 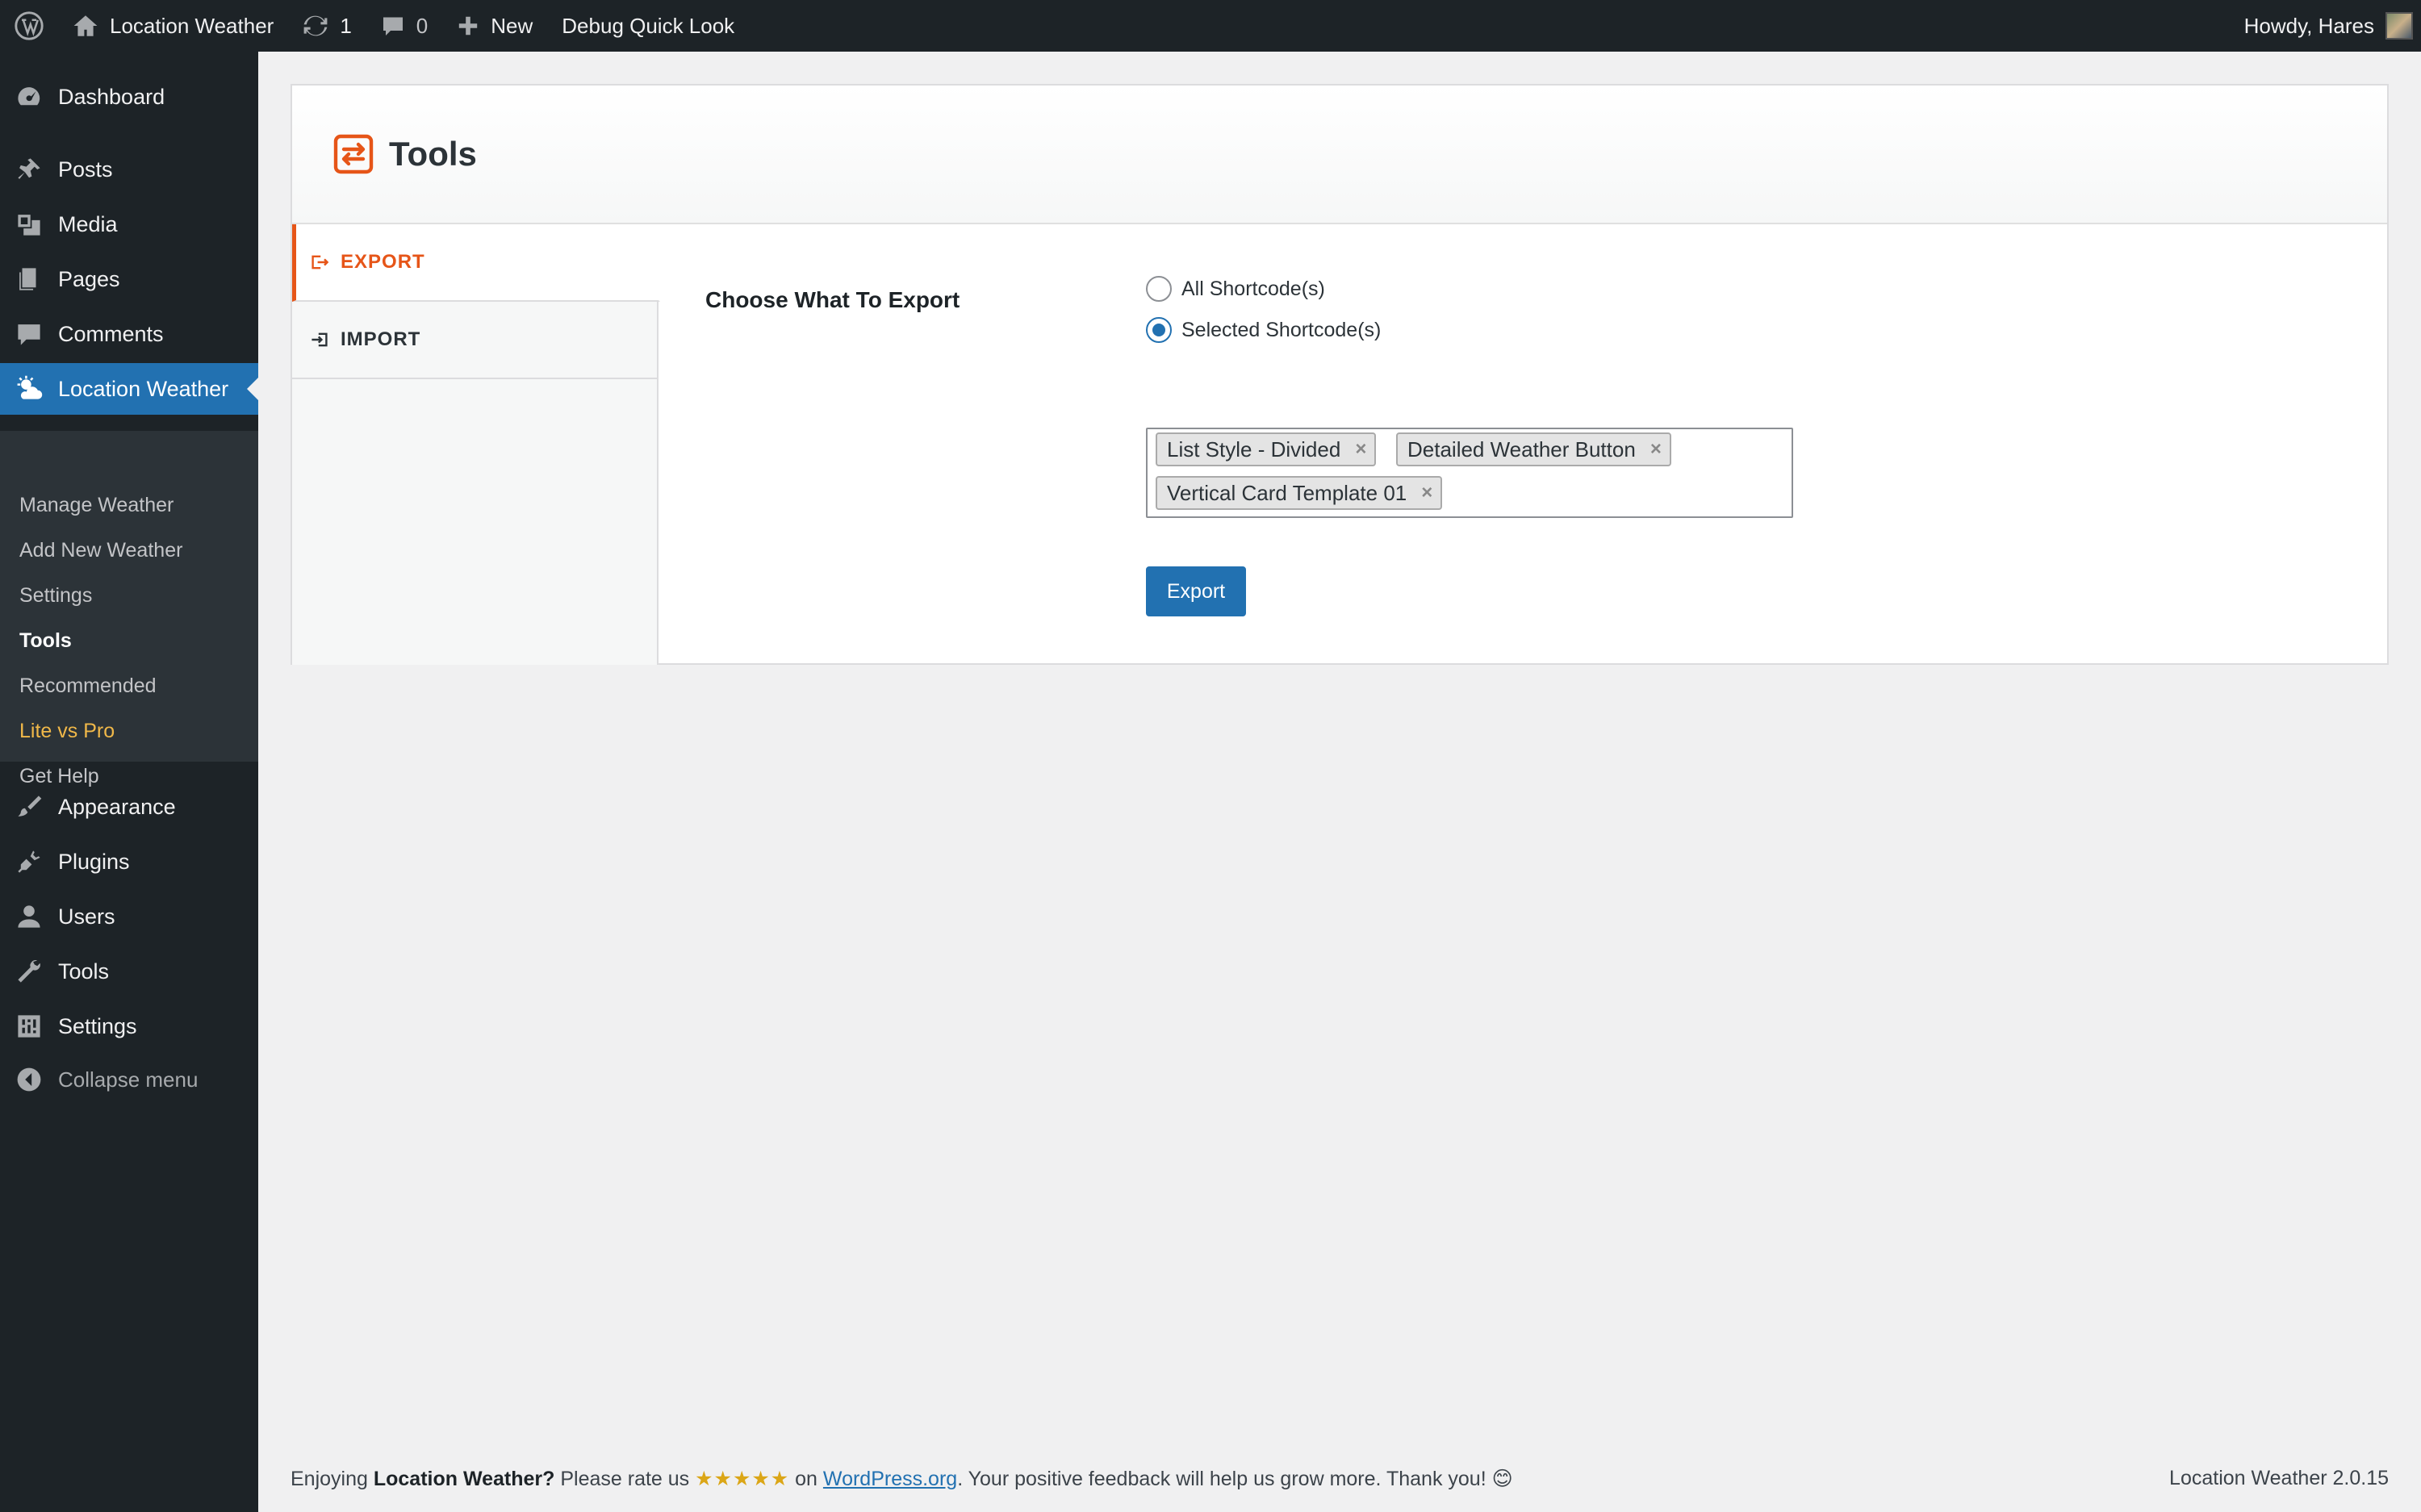 What do you see at coordinates (1196, 591) in the screenshot?
I see `export-button: Export` at bounding box center [1196, 591].